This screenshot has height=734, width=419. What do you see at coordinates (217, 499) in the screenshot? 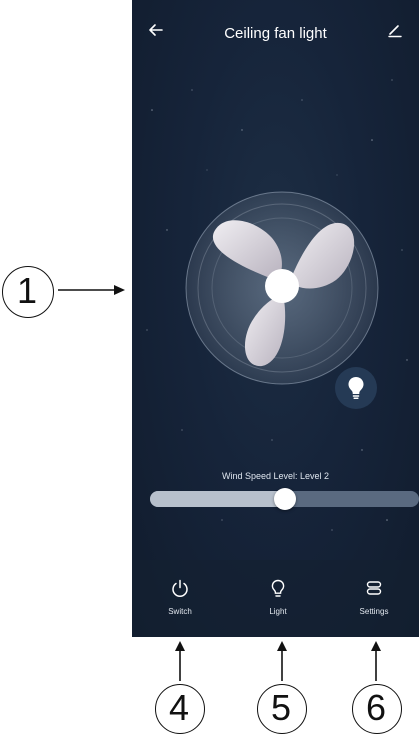
I see `slider-fill` at bounding box center [217, 499].